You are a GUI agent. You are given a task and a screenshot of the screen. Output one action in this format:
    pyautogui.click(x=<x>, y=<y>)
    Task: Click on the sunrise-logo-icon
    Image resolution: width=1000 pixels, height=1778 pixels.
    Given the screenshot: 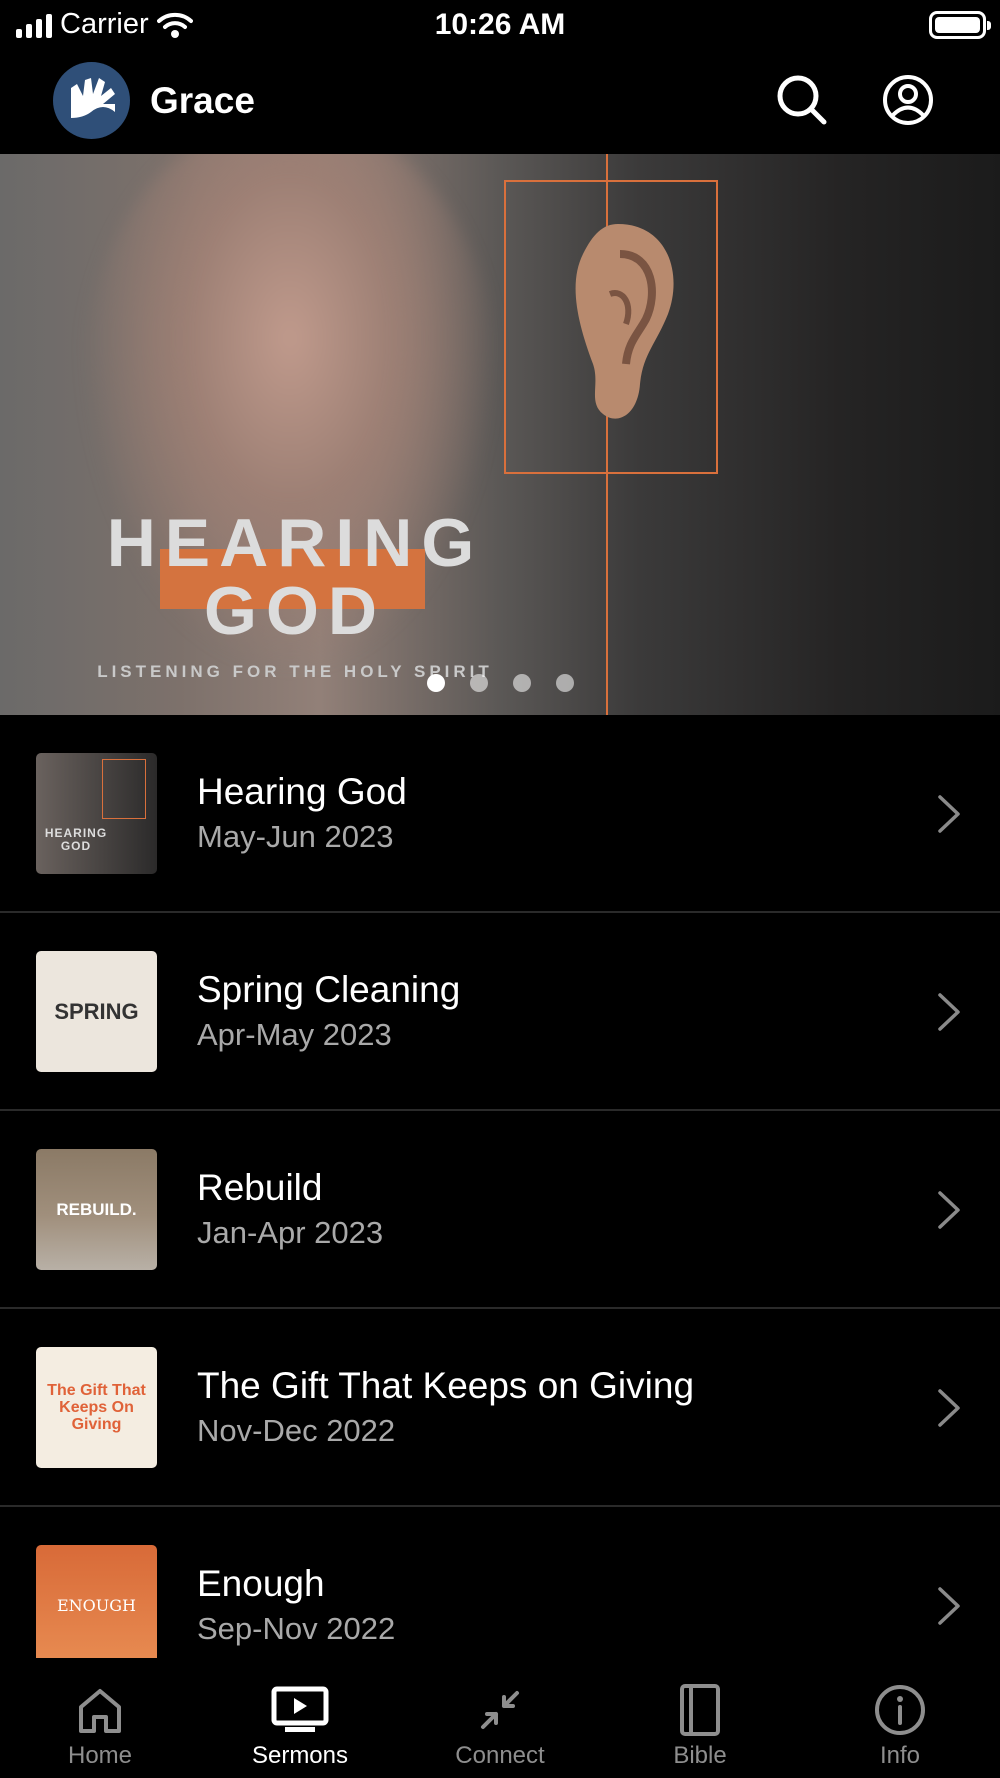 What is the action you would take?
    pyautogui.click(x=93, y=98)
    